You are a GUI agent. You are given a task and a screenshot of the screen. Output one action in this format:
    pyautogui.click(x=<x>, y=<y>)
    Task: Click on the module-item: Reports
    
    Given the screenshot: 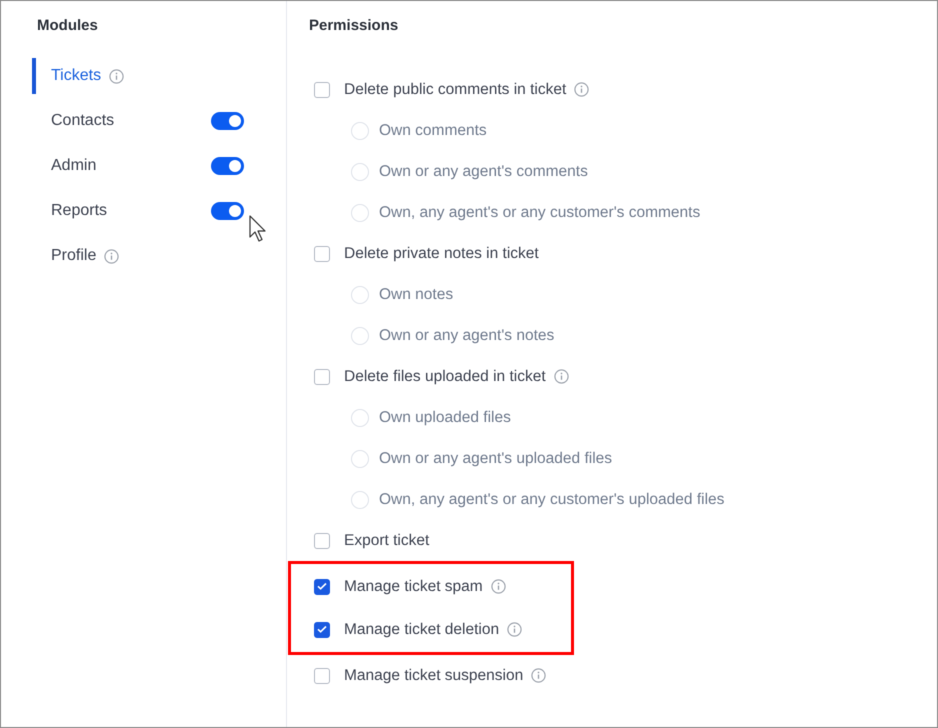 What is the action you would take?
    pyautogui.click(x=138, y=211)
    